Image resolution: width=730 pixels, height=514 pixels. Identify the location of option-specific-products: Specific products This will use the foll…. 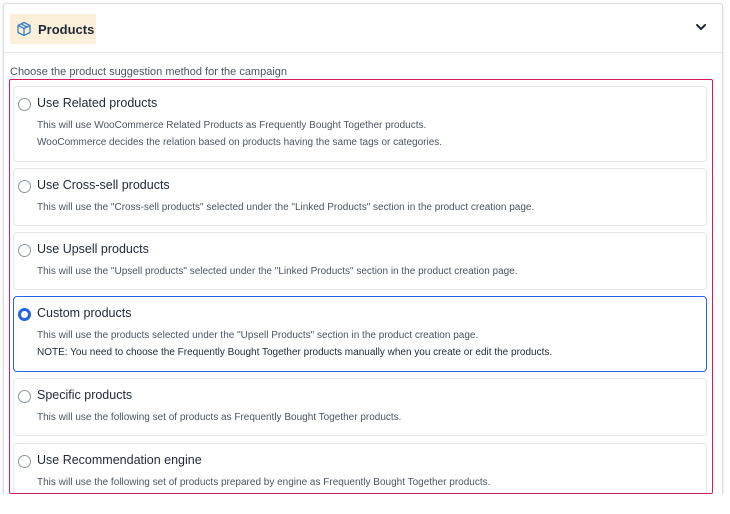
(360, 407).